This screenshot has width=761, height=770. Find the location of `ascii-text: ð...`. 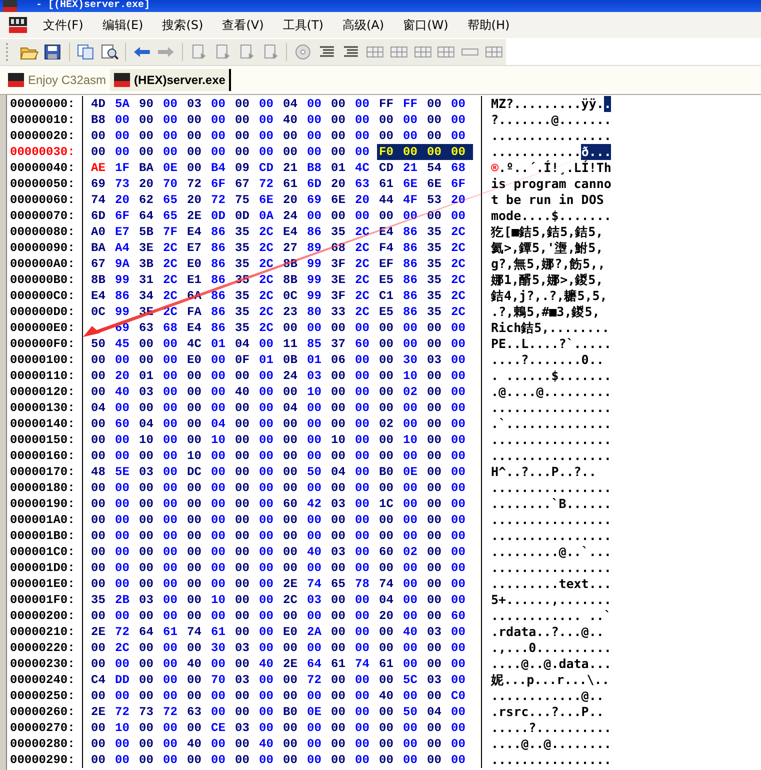

ascii-text: ð... is located at coordinates (596, 152).